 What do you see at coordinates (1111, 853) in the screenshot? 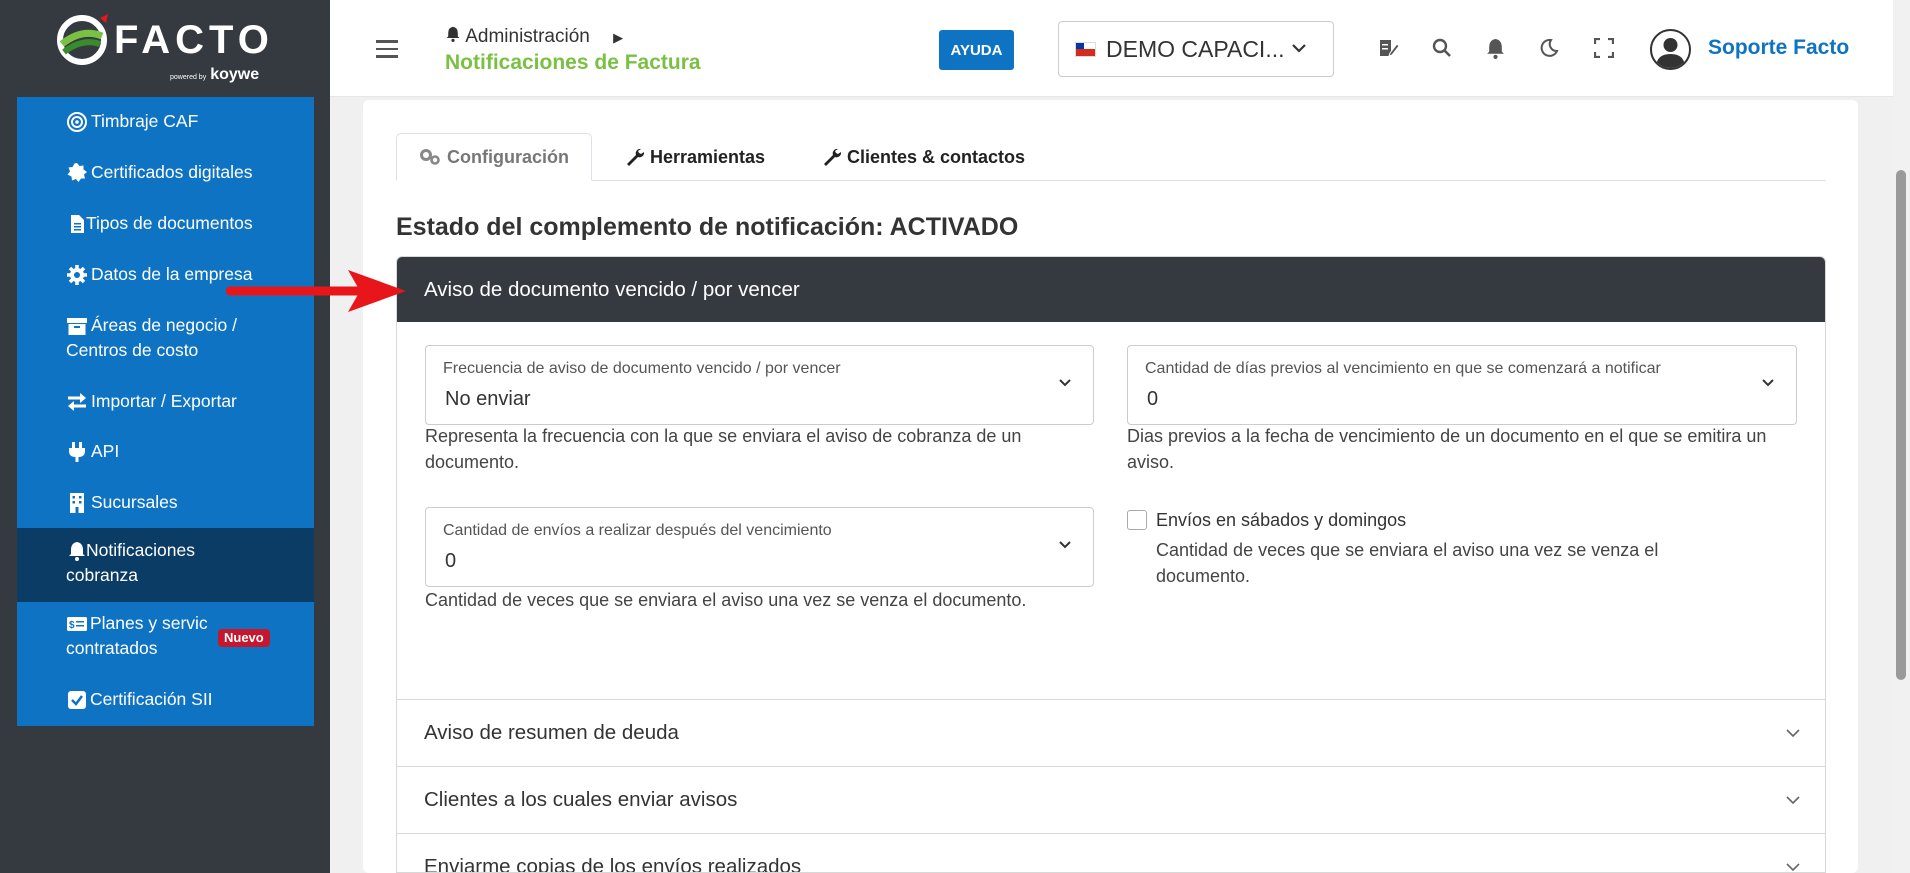
I see `accordion-copias-envios: Enviarme copias de los envíos realizados` at bounding box center [1111, 853].